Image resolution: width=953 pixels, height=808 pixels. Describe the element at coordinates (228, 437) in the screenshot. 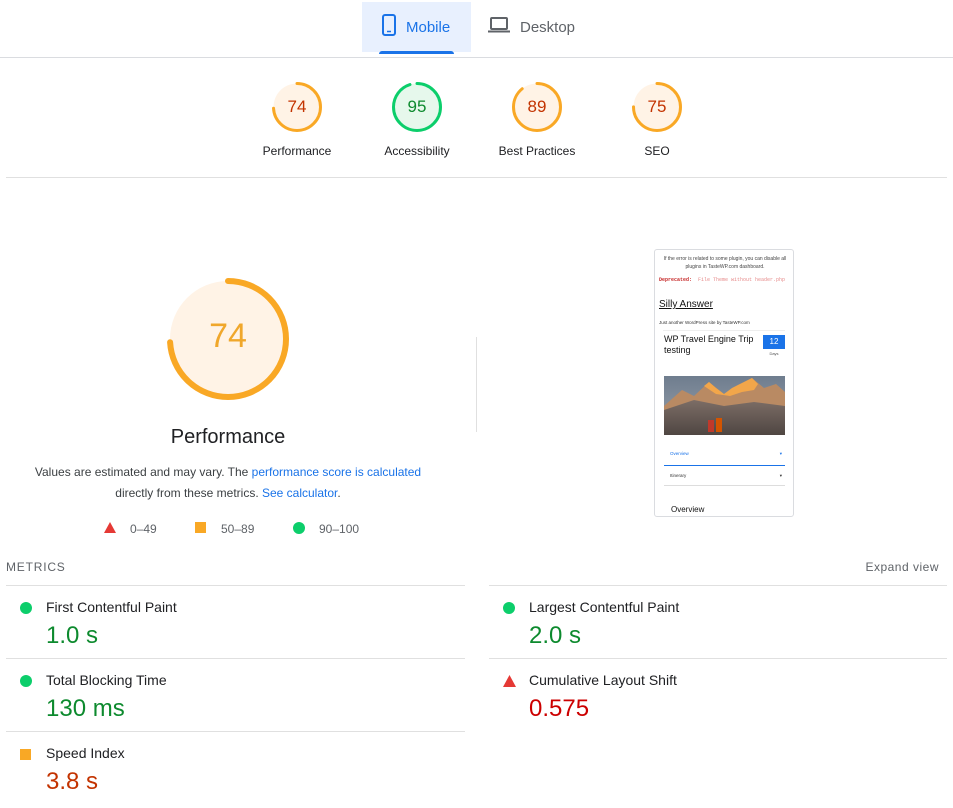

I see `performance-title: Performance` at that location.